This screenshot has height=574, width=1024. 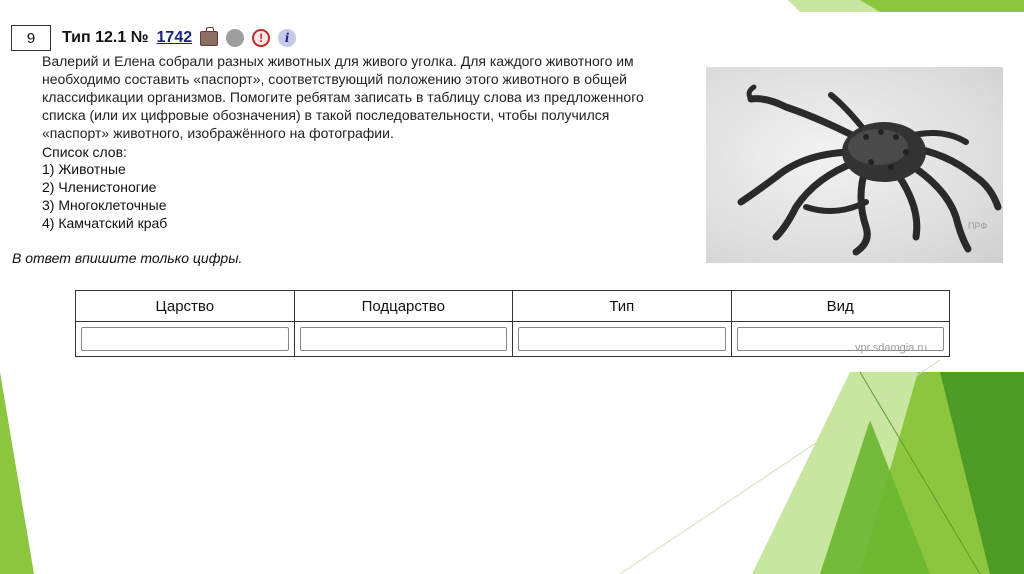 What do you see at coordinates (287, 38) in the screenshot?
I see `info-icon: i` at bounding box center [287, 38].